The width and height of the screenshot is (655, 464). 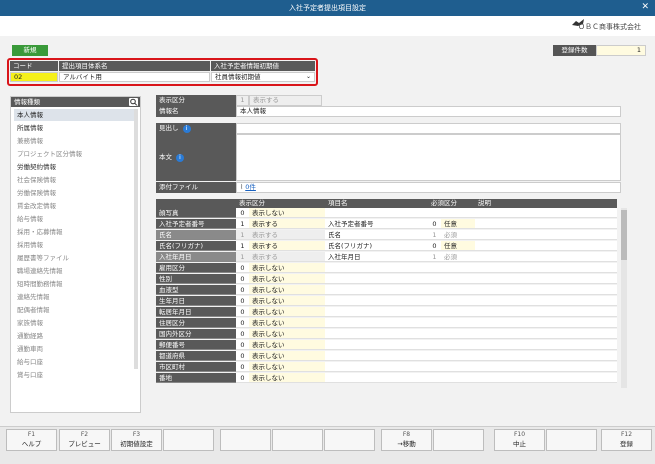 I want to click on grid-row: 雇用区分 0 表示しない, so click(x=386, y=268).